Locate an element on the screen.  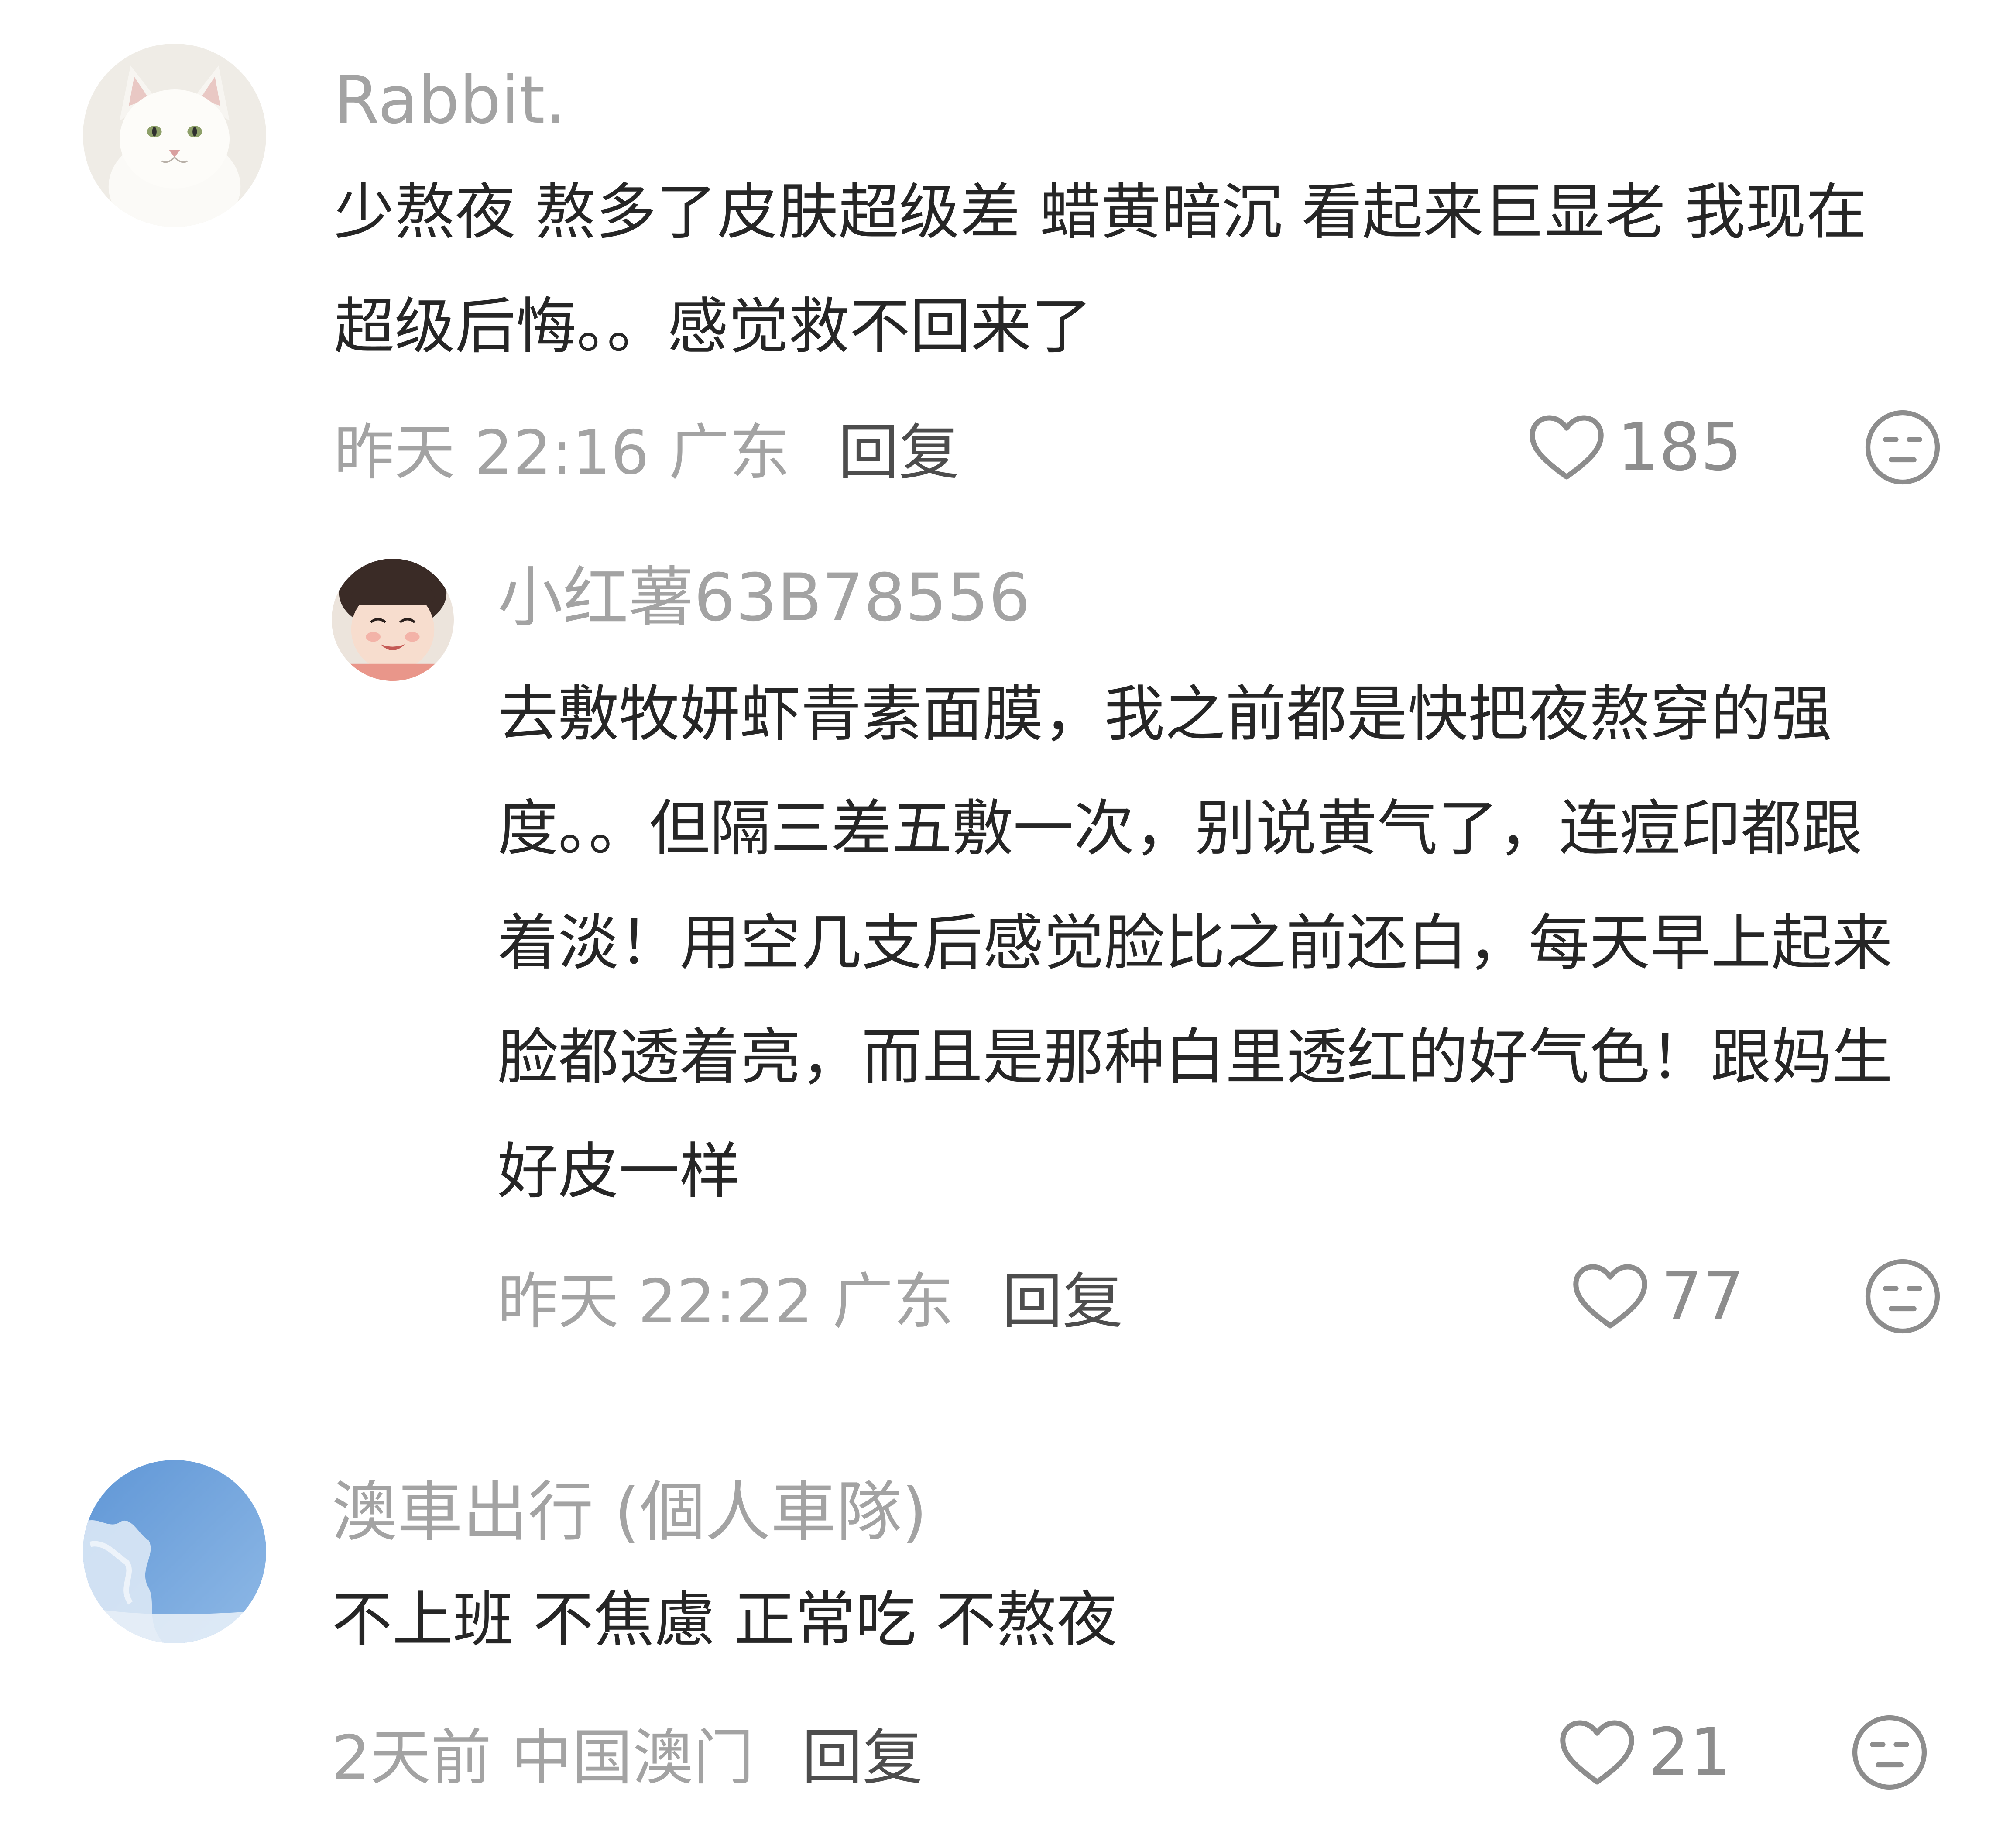
like-count: 21 is located at coordinates (1689, 1752).